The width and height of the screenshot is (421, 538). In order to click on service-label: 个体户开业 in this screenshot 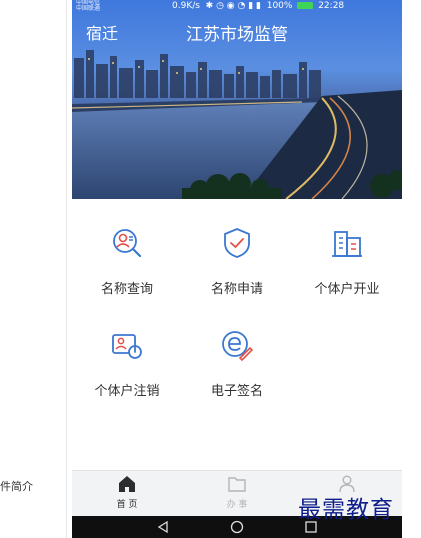, I will do `click(347, 289)`.